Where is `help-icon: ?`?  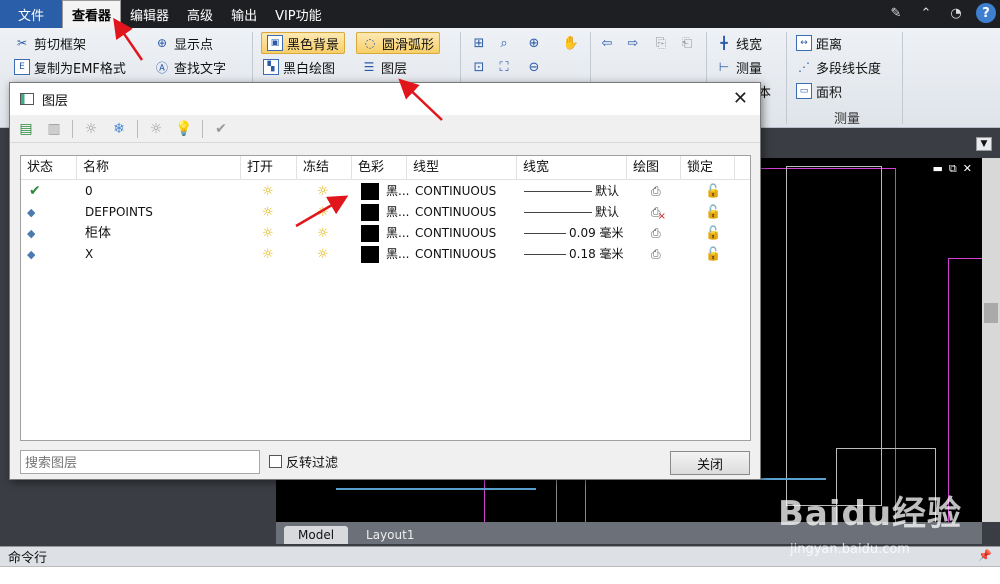 help-icon: ? is located at coordinates (986, 13).